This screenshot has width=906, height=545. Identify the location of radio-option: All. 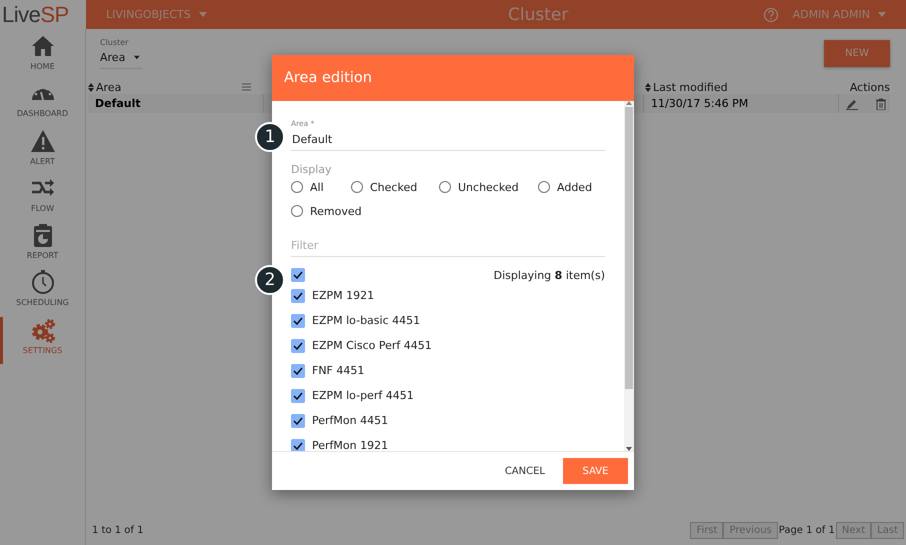
(321, 187).